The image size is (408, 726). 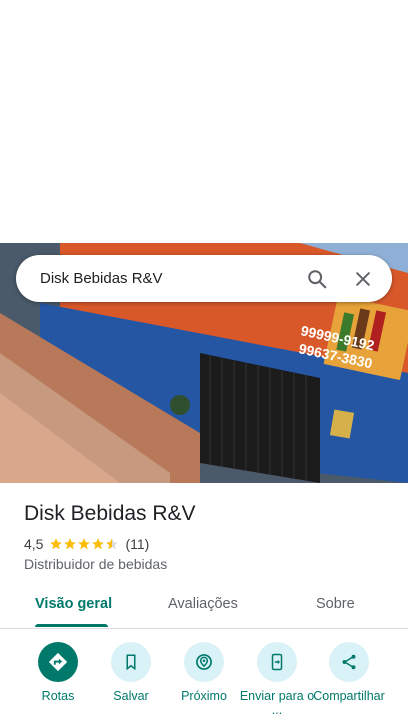 What do you see at coordinates (96, 564) in the screenshot?
I see `place-category: Distribuidor de bebidas` at bounding box center [96, 564].